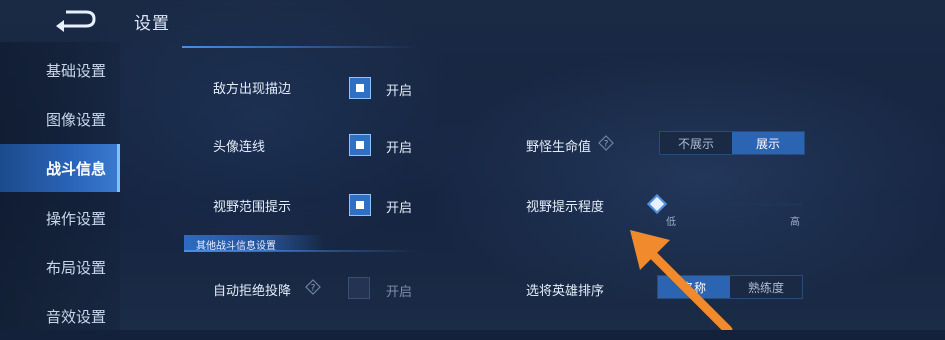 The height and width of the screenshot is (340, 945). What do you see at coordinates (76, 168) in the screenshot?
I see `sidebar-item-label: 战斗信息` at bounding box center [76, 168].